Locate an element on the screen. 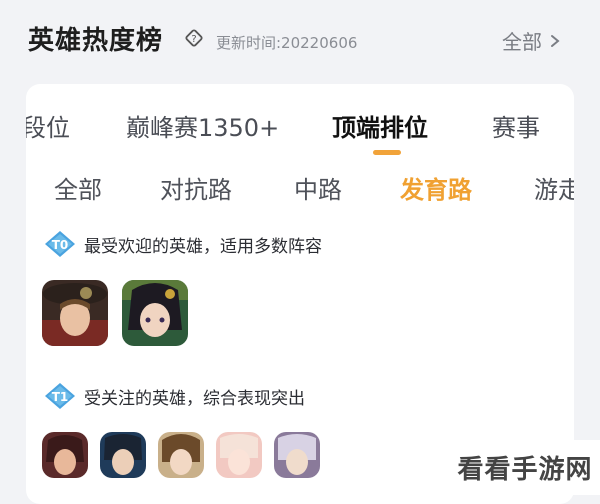  svg-text: T0 is located at coordinates (60, 245).